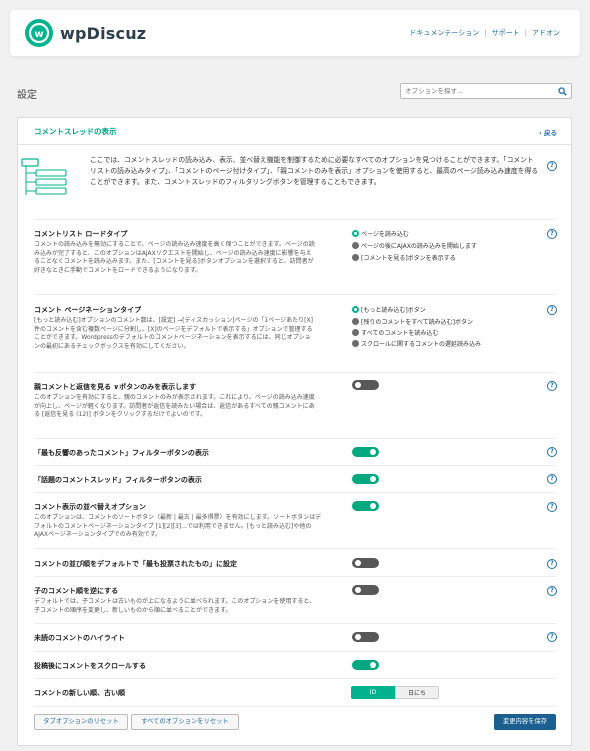 This screenshot has height=751, width=590. What do you see at coordinates (416, 343) in the screenshot?
I see `pagination-option-lazy: スクロールに関するコメントの遅延読み込み` at bounding box center [416, 343].